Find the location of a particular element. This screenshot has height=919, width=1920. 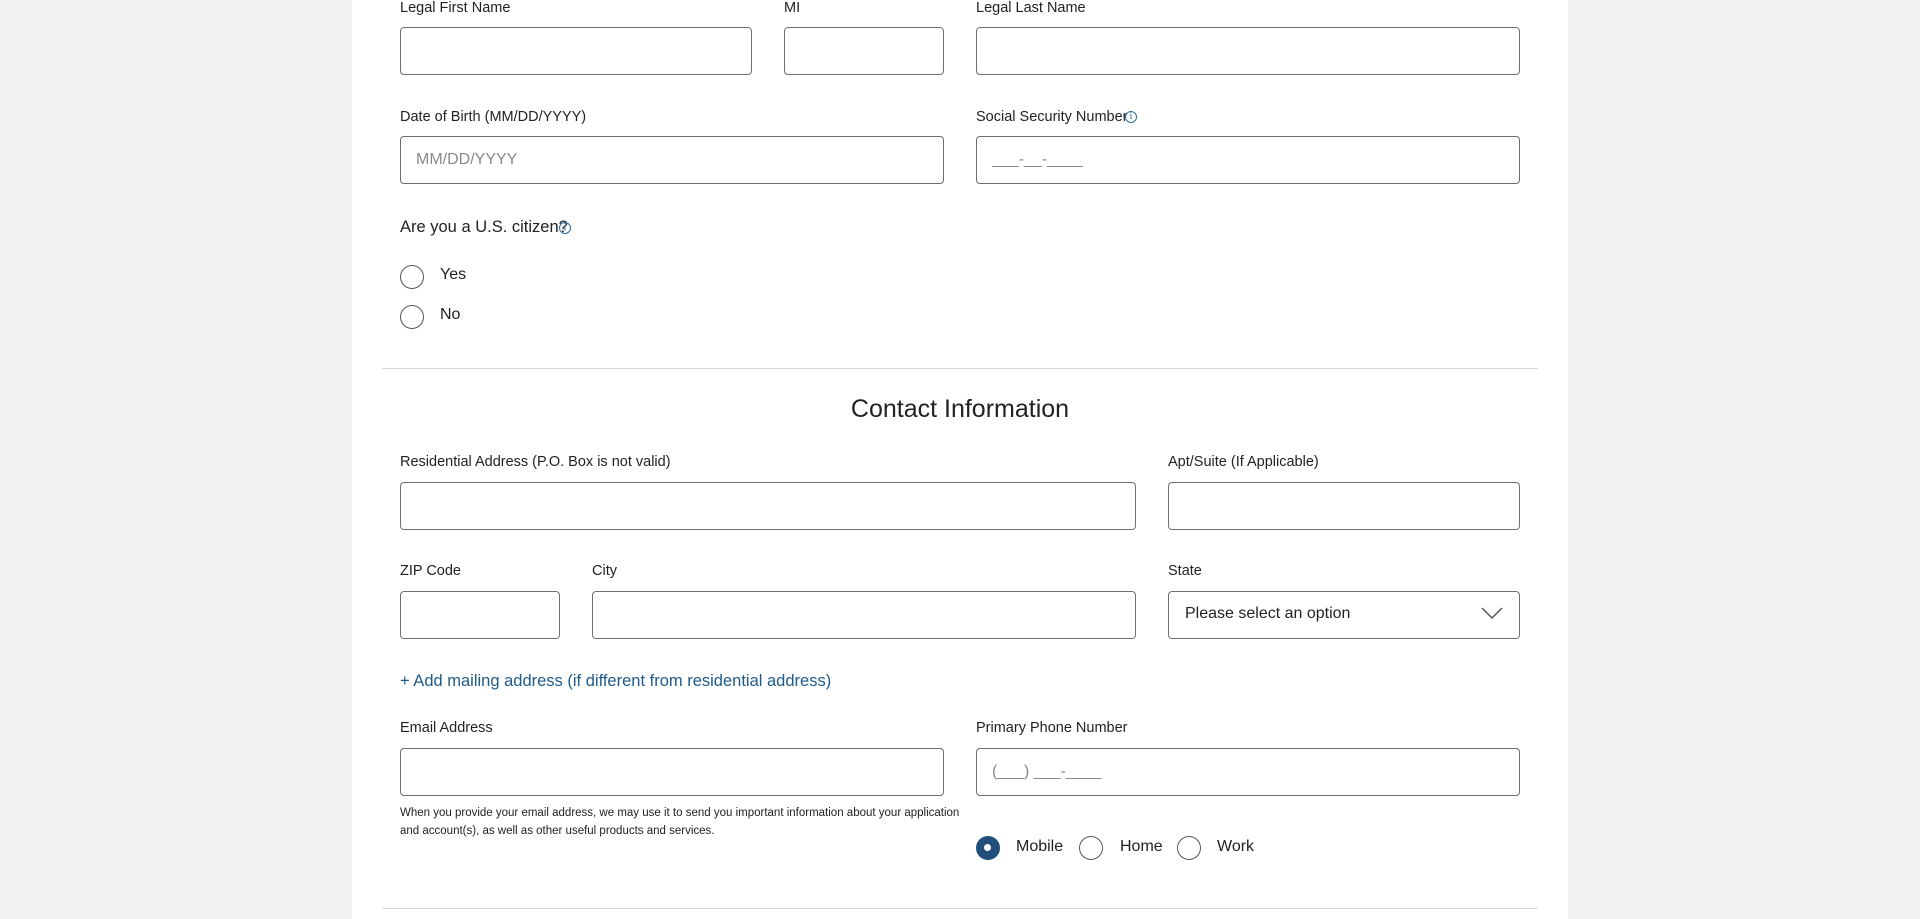

zip-label: ZIP Code is located at coordinates (430, 571).